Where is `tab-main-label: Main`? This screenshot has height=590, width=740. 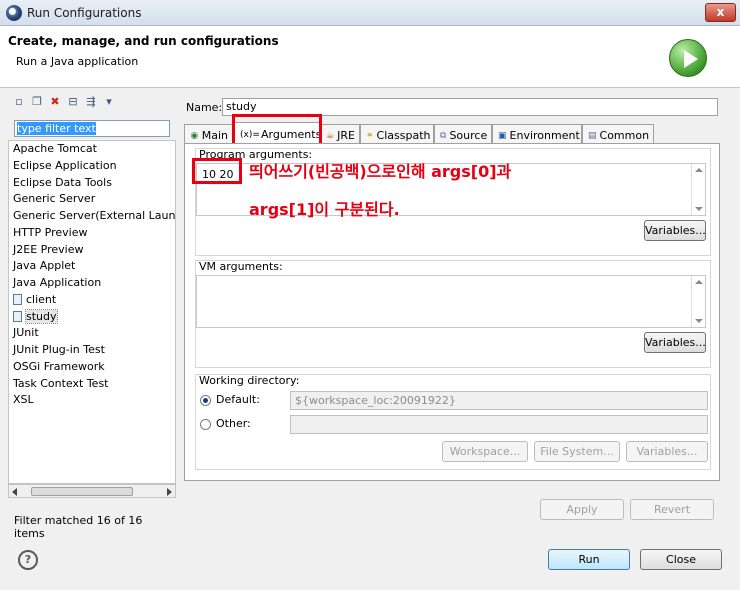
tab-main-label: Main is located at coordinates (214, 135).